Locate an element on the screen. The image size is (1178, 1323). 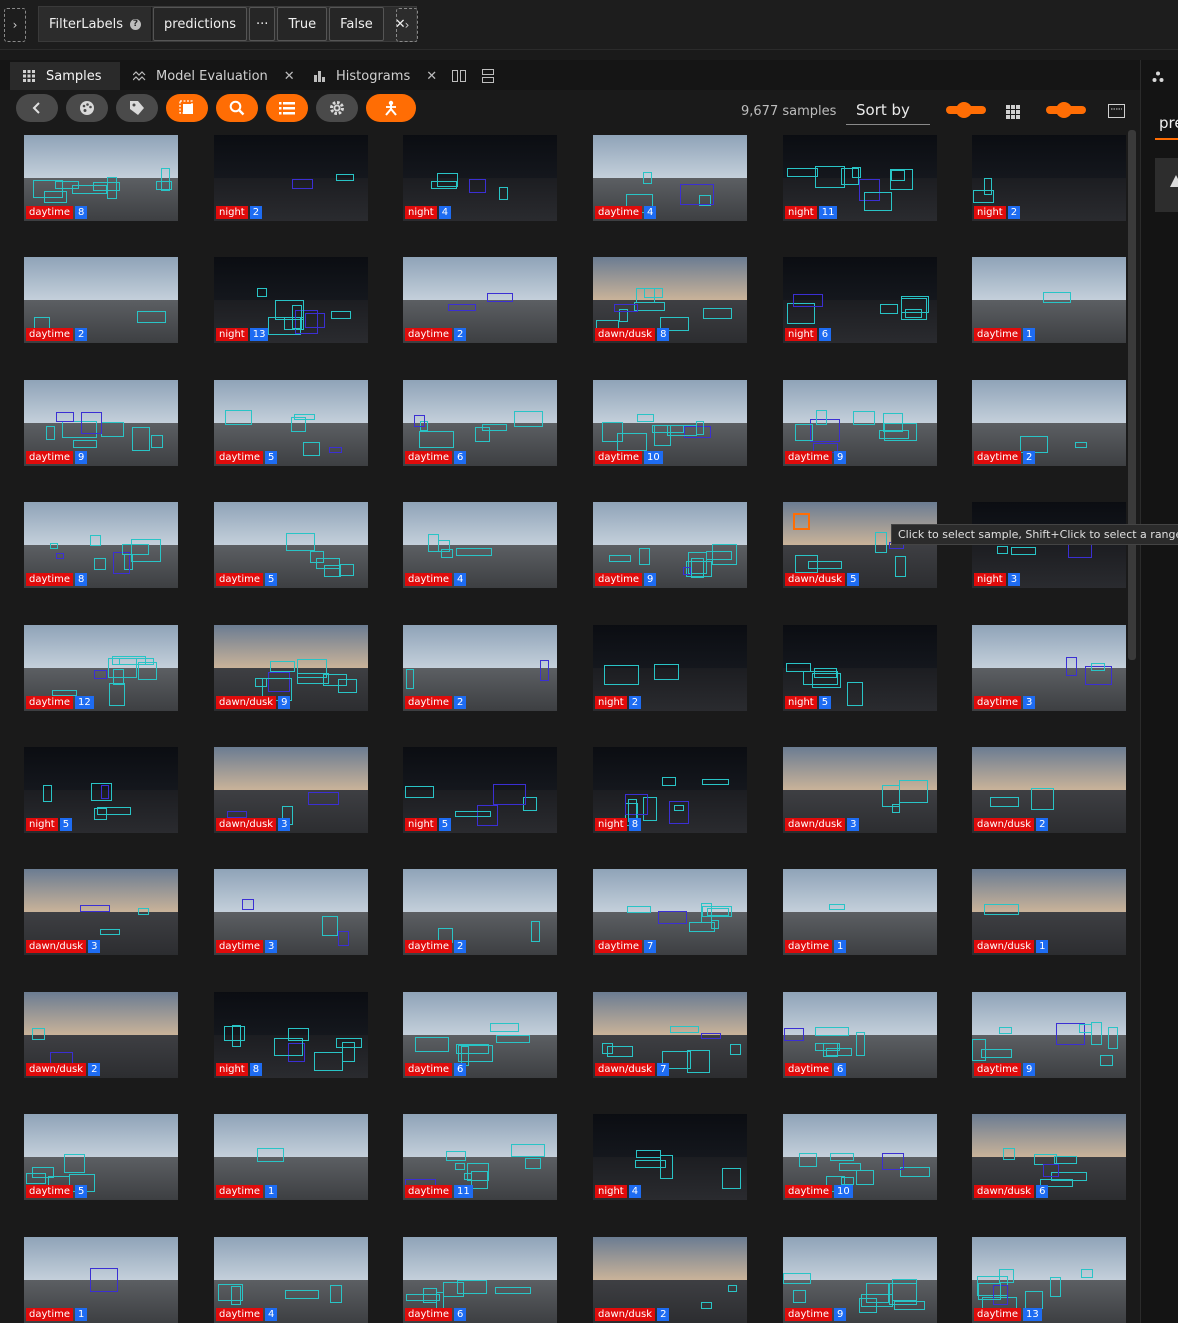
true-toggle: True is located at coordinates (302, 24).